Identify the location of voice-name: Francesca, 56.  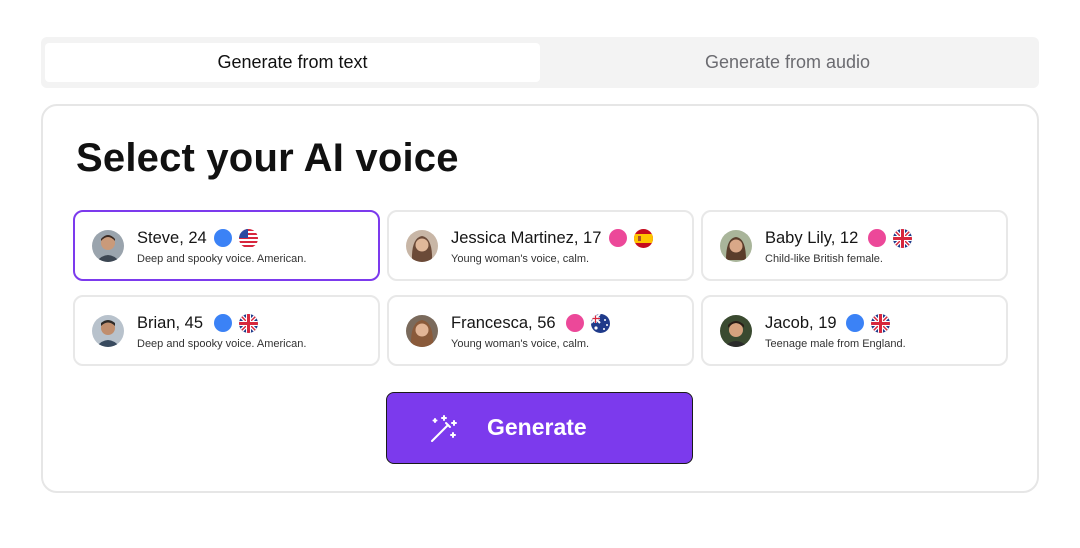
(503, 323).